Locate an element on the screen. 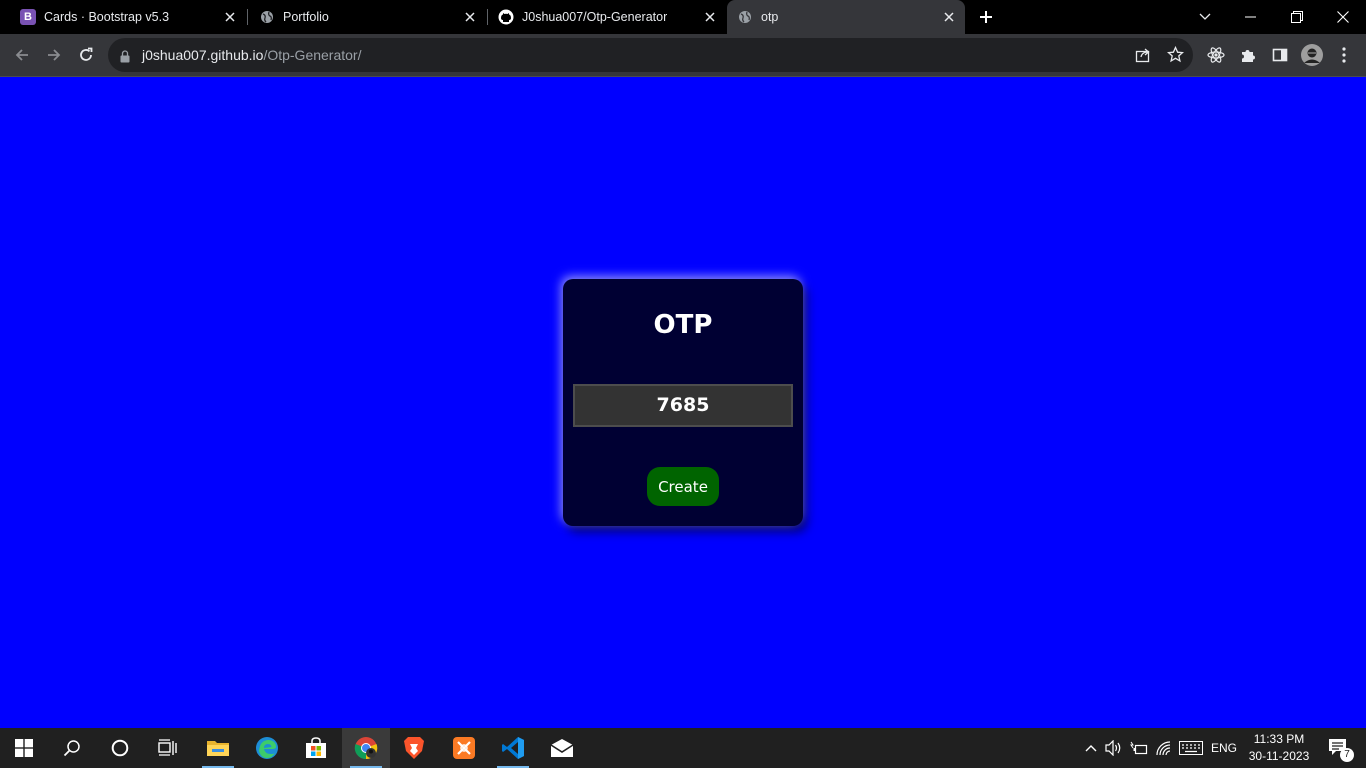  tab-bootstrap-cards: B Cards · Bootstrap v5.3 is located at coordinates (123, 17).